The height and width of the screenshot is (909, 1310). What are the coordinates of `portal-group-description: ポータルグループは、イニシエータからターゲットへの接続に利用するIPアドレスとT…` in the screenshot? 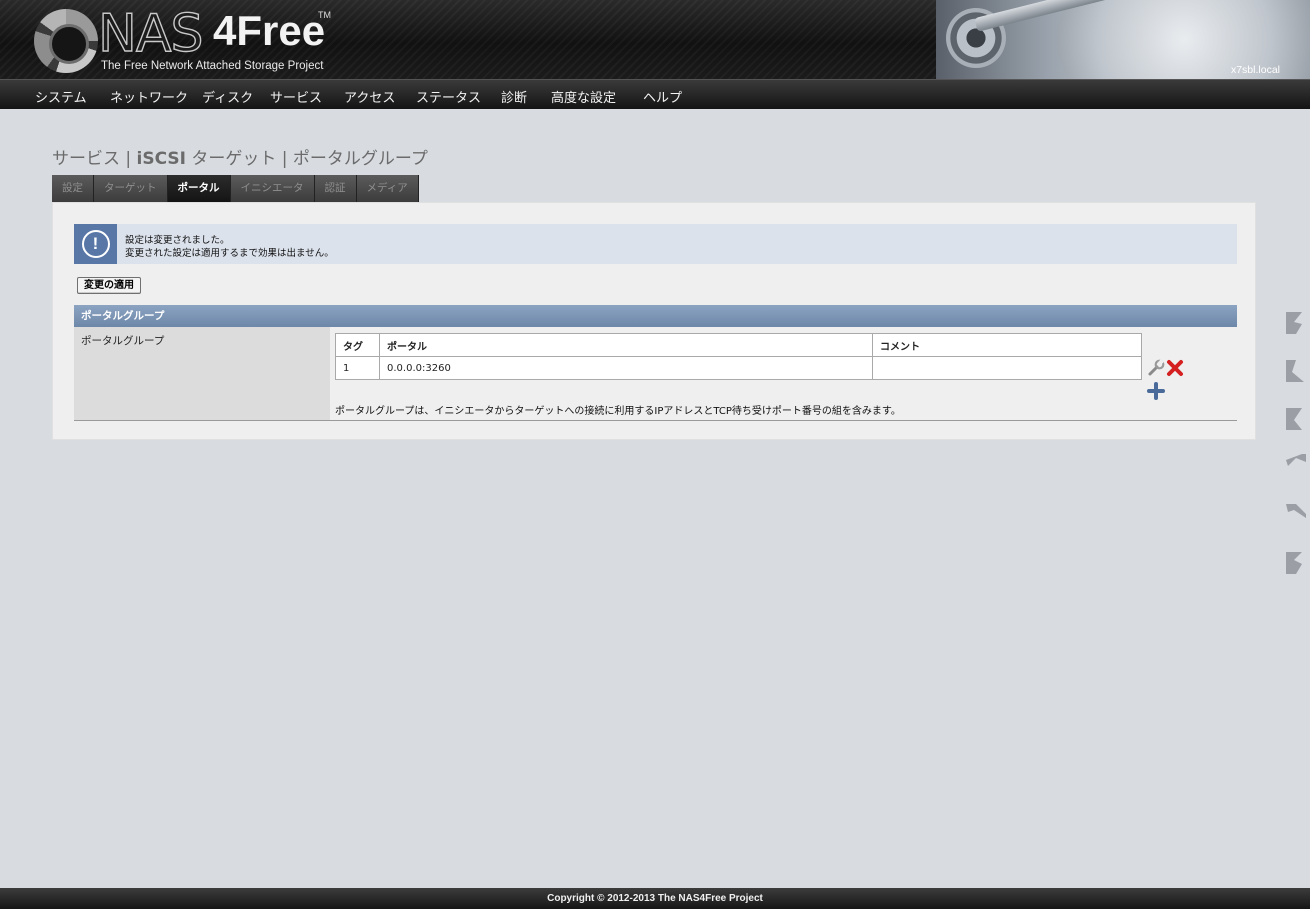 It's located at (618, 411).